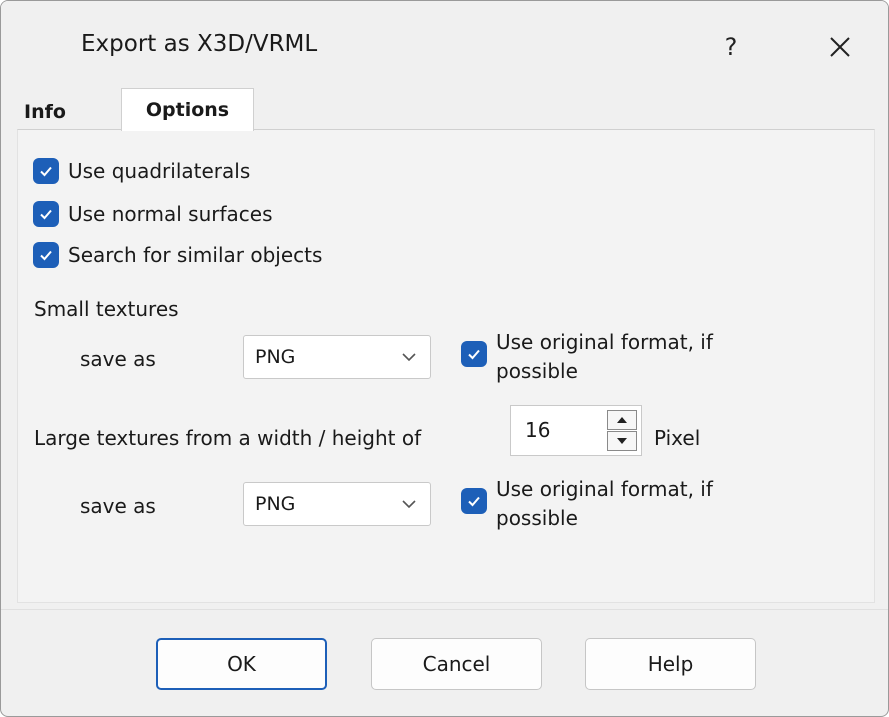 This screenshot has width=889, height=717. Describe the element at coordinates (677, 438) in the screenshot. I see `pixel-unit-label: Pixel` at that location.